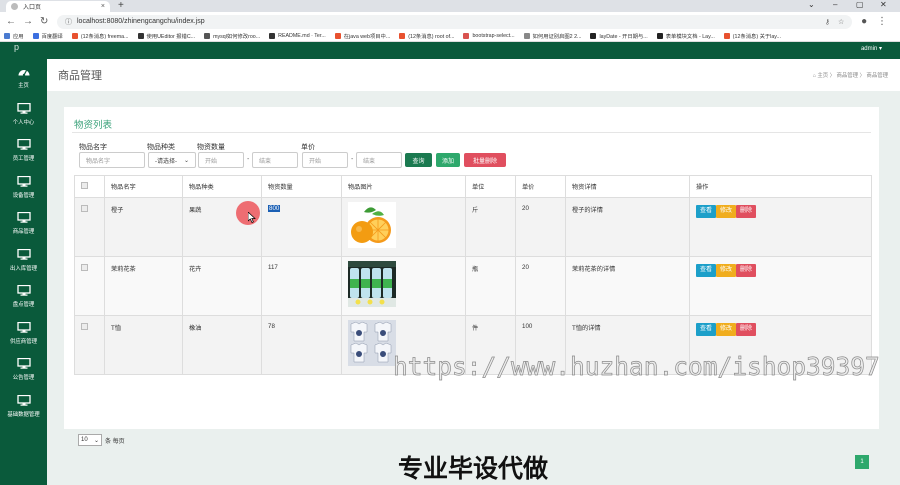 Image resolution: width=900 pixels, height=485 pixels. What do you see at coordinates (84, 440) in the screenshot?
I see `page-size-value: 10` at bounding box center [84, 440].